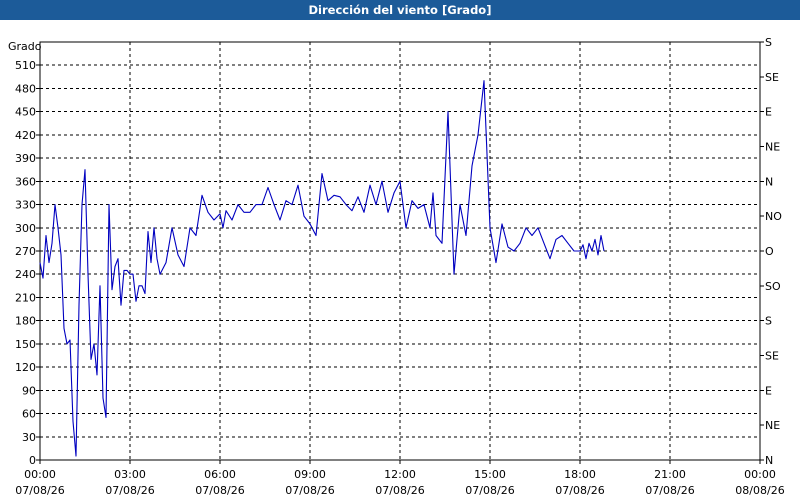 This screenshot has width=800, height=500. What do you see at coordinates (25, 135) in the screenshot?
I see `y-tick-label: 420` at bounding box center [25, 135].